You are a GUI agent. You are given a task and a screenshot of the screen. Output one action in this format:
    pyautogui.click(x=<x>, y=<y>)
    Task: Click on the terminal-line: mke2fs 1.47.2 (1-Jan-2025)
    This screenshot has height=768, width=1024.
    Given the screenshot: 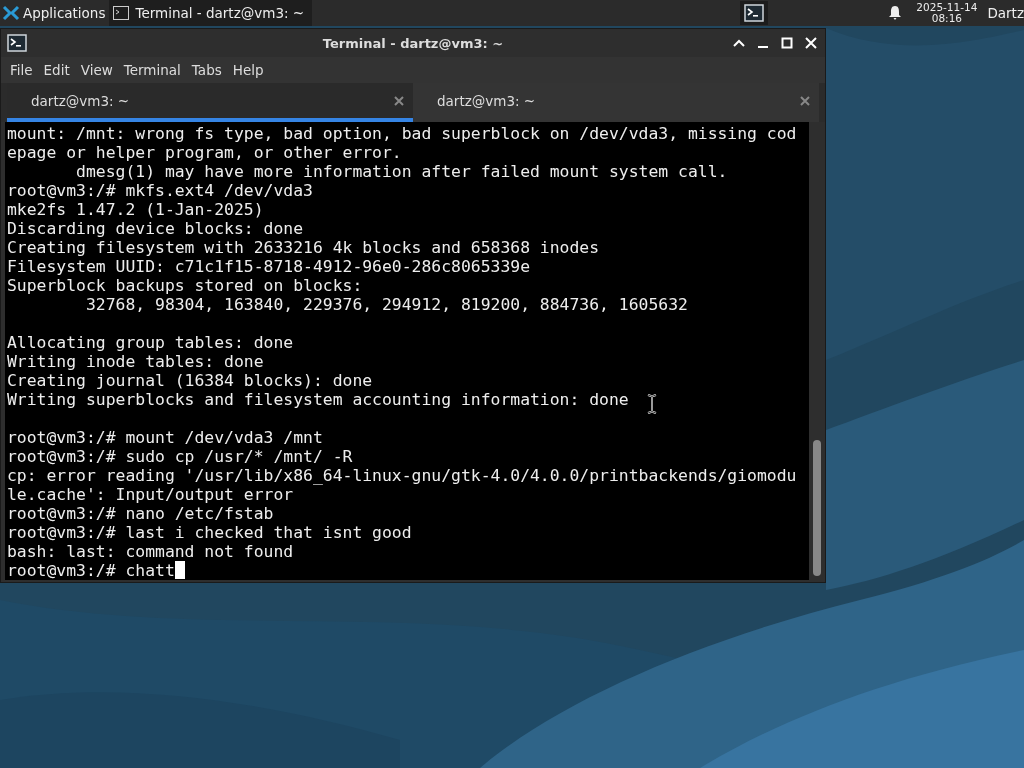 What is the action you would take?
    pyautogui.click(x=135, y=209)
    